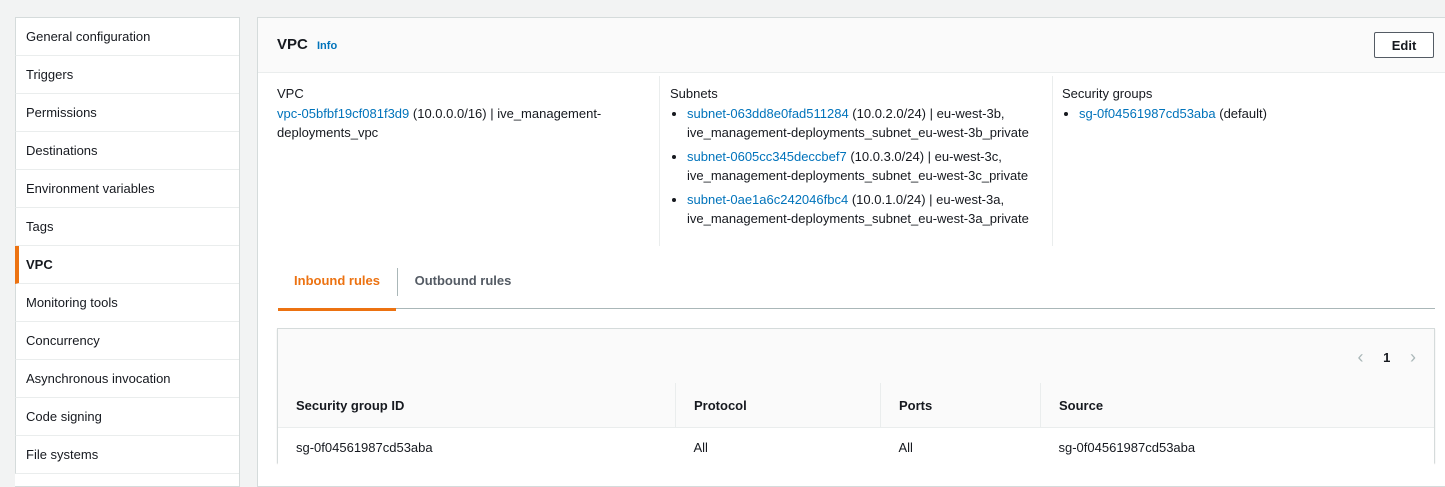  What do you see at coordinates (462, 282) in the screenshot?
I see `tab-outbound-rules: Outbound rules` at bounding box center [462, 282].